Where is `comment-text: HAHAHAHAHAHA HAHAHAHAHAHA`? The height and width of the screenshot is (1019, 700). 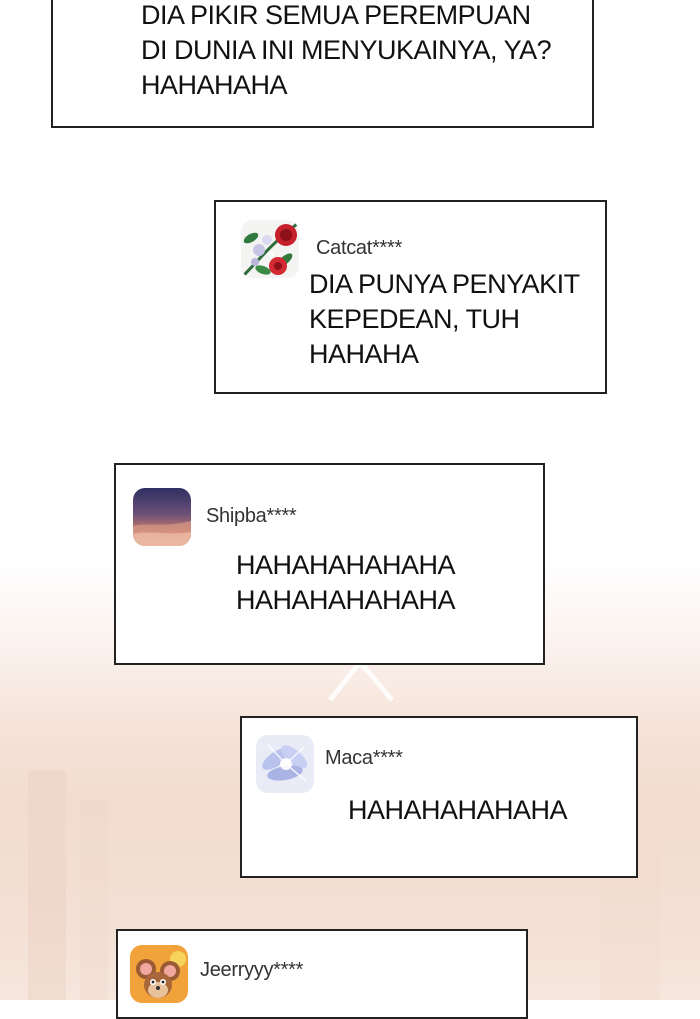
comment-text: HAHAHAHAHAHA HAHAHAHAHAHA is located at coordinates (346, 583).